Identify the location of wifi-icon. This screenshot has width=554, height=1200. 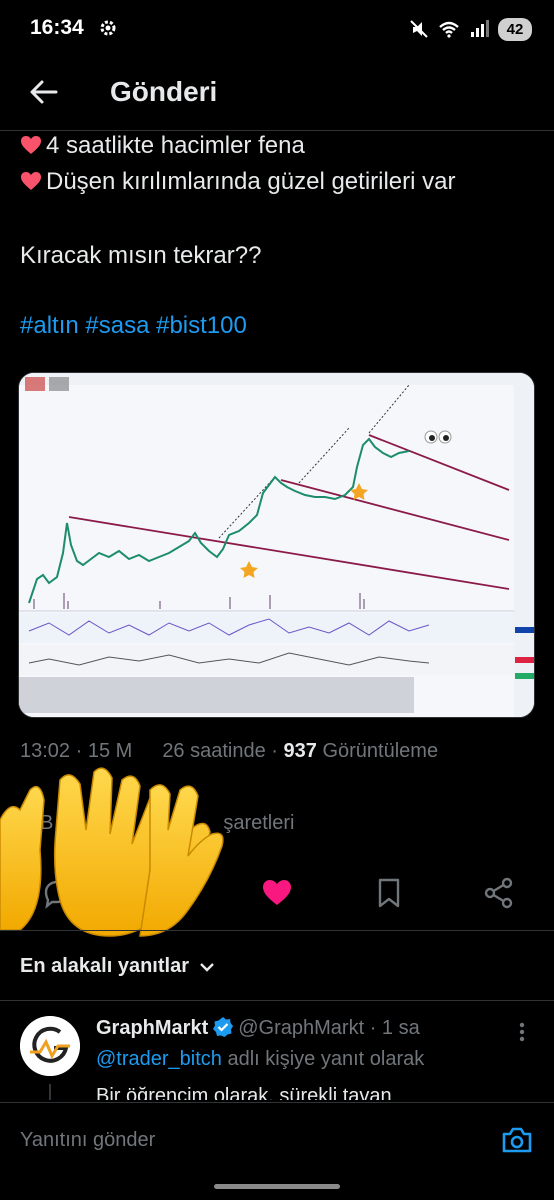
(449, 29).